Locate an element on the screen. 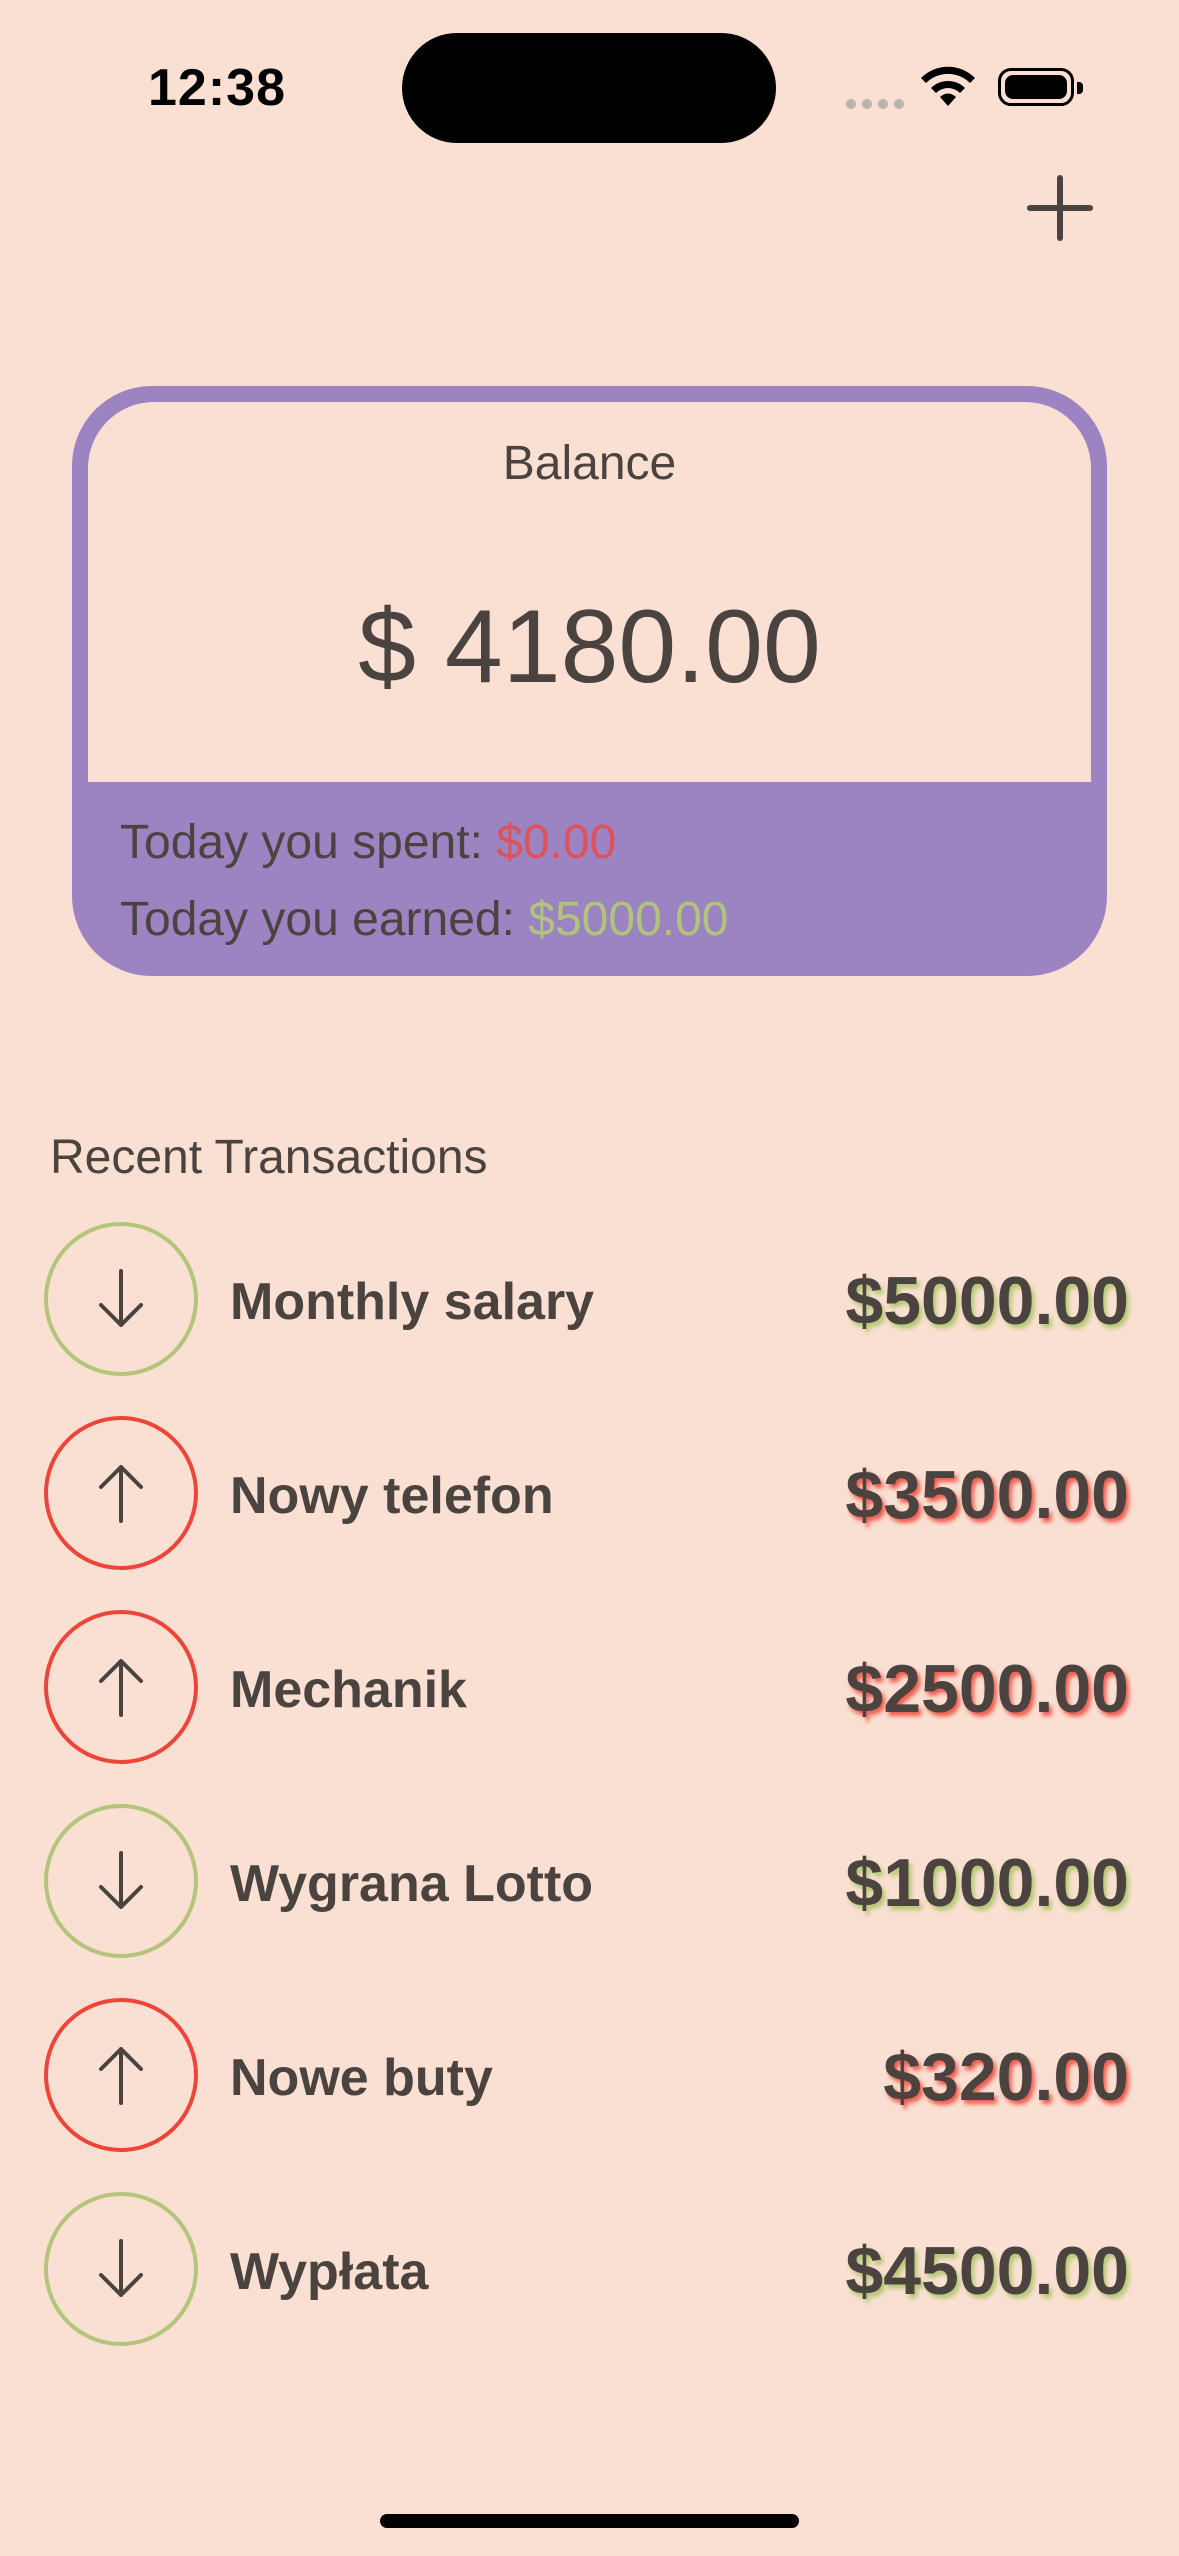 This screenshot has height=2556, width=1179. recent-transactions-title: Recent Transactions is located at coordinates (269, 1157).